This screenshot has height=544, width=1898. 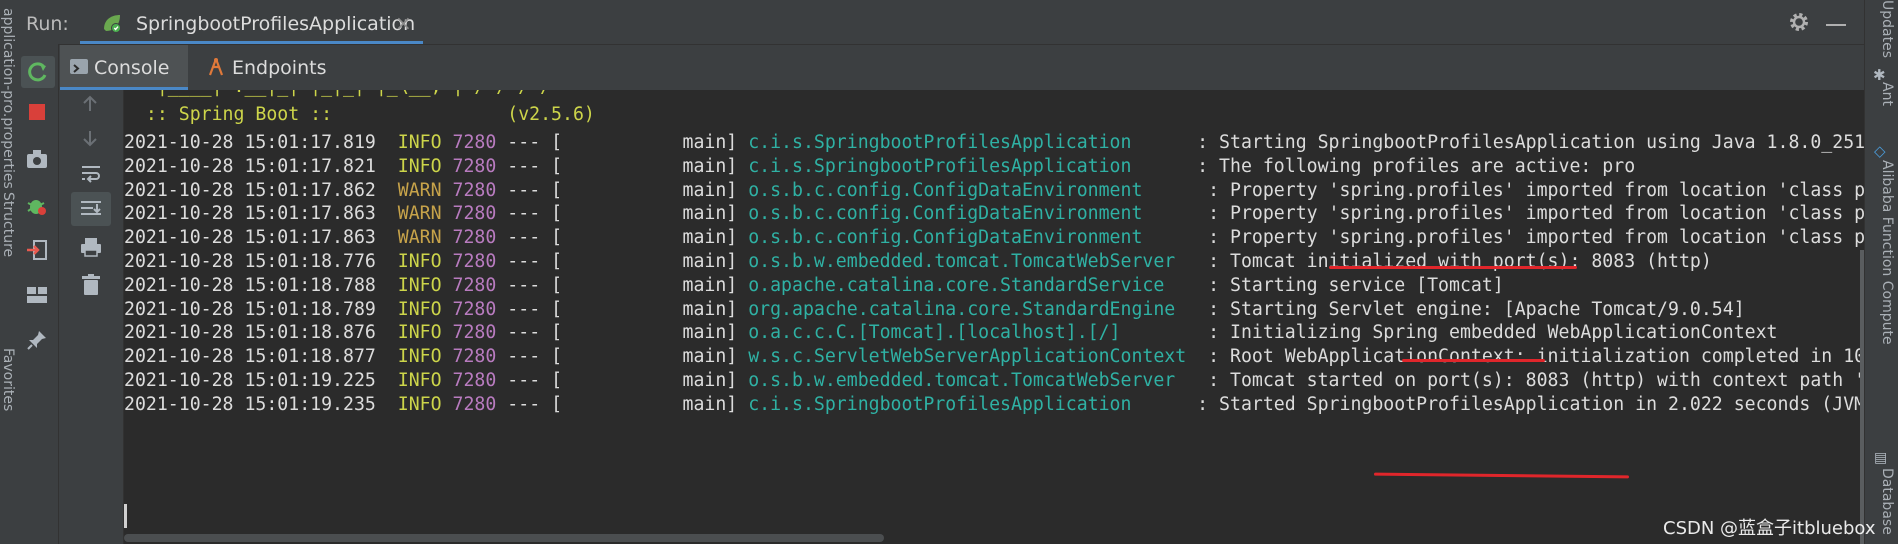 I want to click on camera-icon, so click(x=37, y=161).